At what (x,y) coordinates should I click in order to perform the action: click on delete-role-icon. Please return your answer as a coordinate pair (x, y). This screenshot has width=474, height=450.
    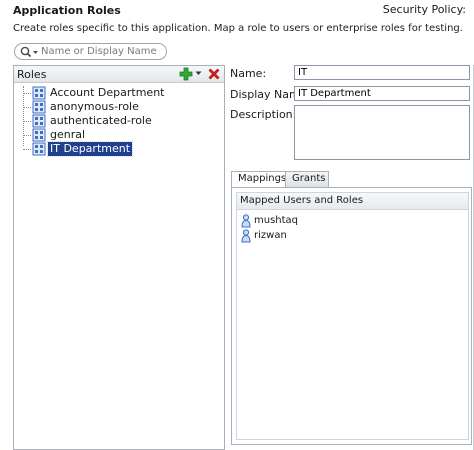
    Looking at the image, I should click on (214, 74).